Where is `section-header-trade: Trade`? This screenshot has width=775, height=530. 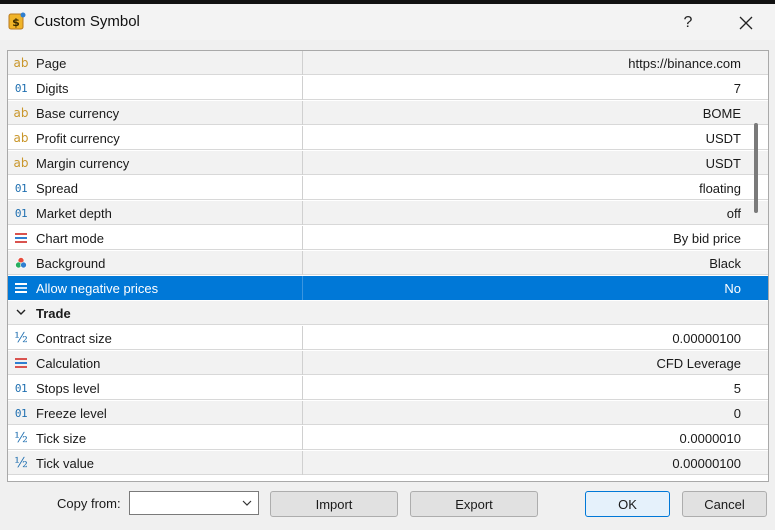
section-header-trade: Trade is located at coordinates (388, 313).